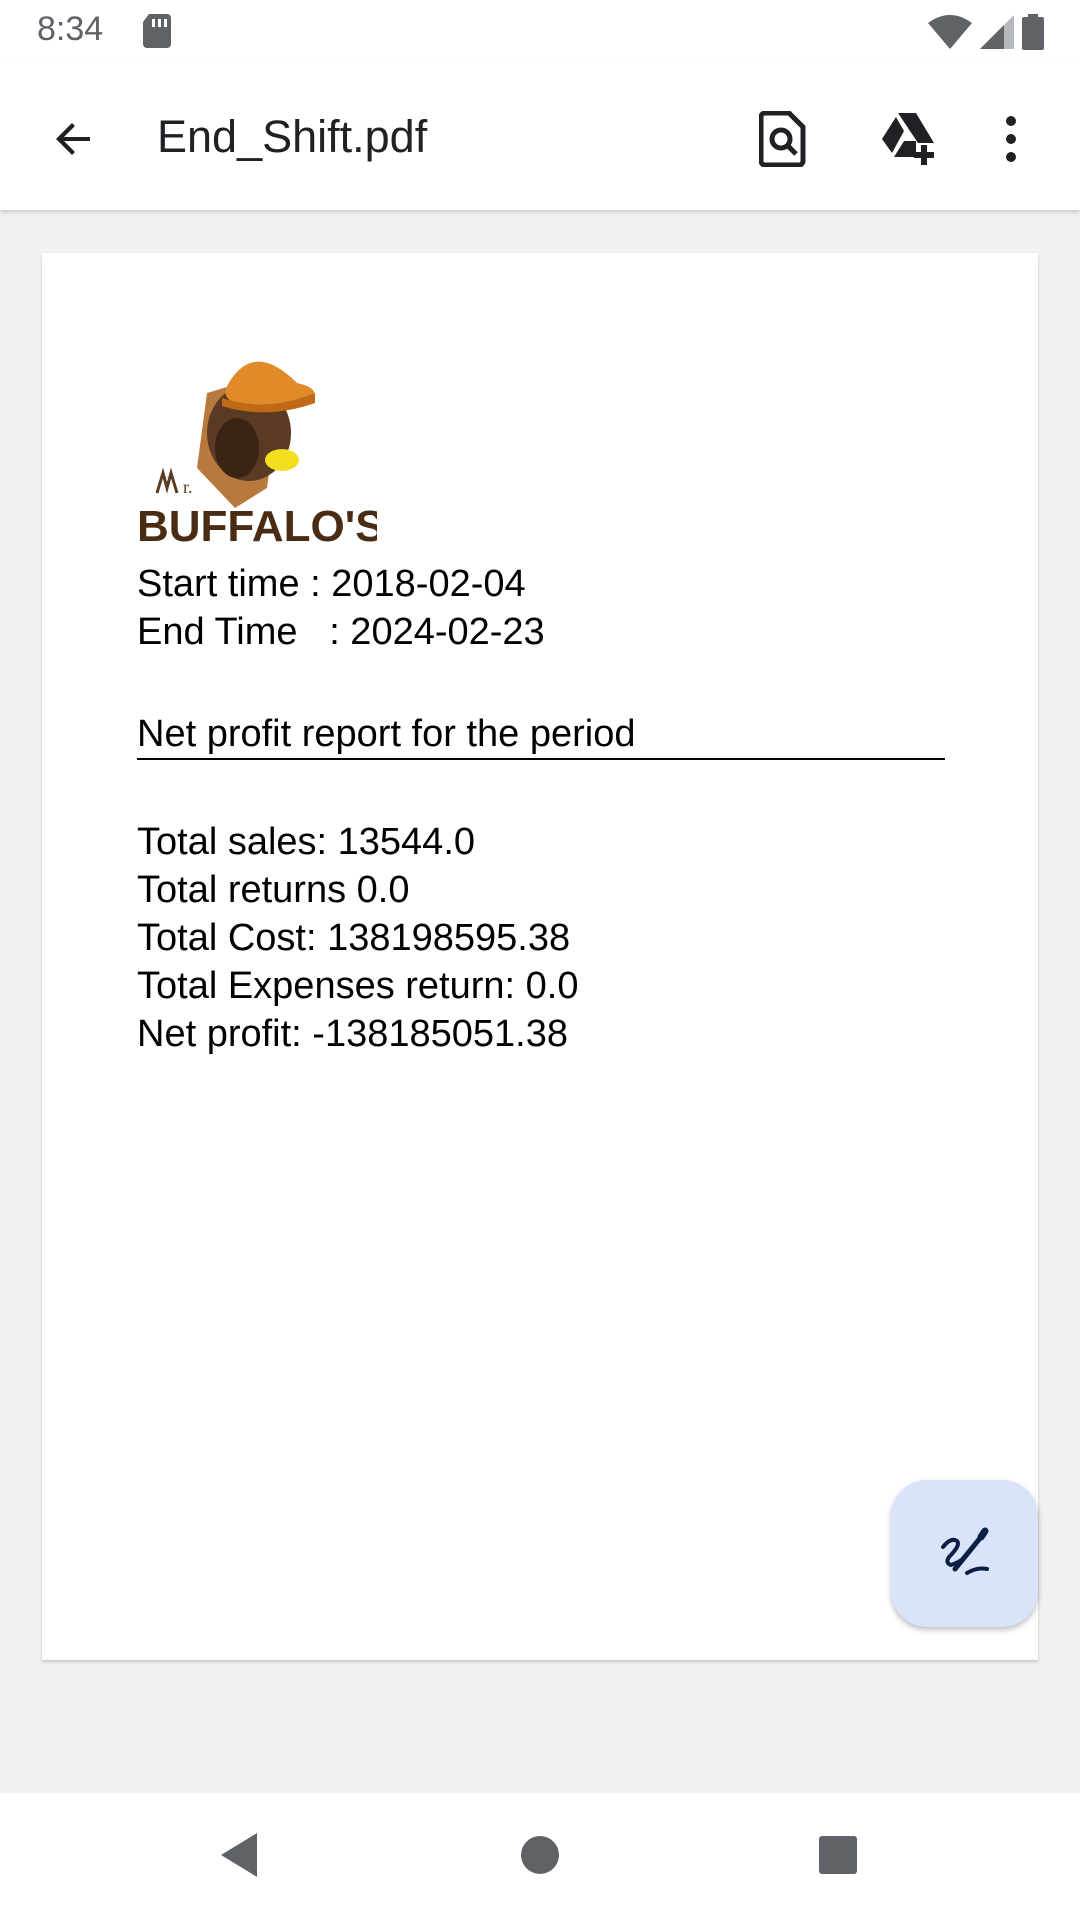 The width and height of the screenshot is (1080, 1920). Describe the element at coordinates (950, 34) in the screenshot. I see `wifi-icon` at that location.